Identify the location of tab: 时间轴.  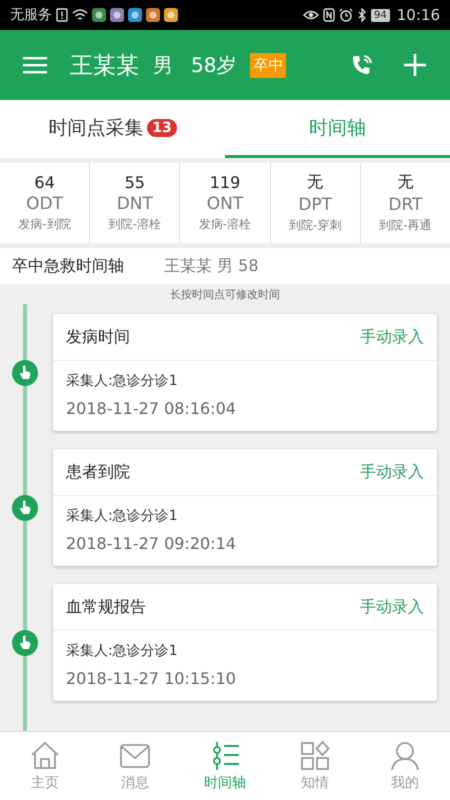
(337, 129).